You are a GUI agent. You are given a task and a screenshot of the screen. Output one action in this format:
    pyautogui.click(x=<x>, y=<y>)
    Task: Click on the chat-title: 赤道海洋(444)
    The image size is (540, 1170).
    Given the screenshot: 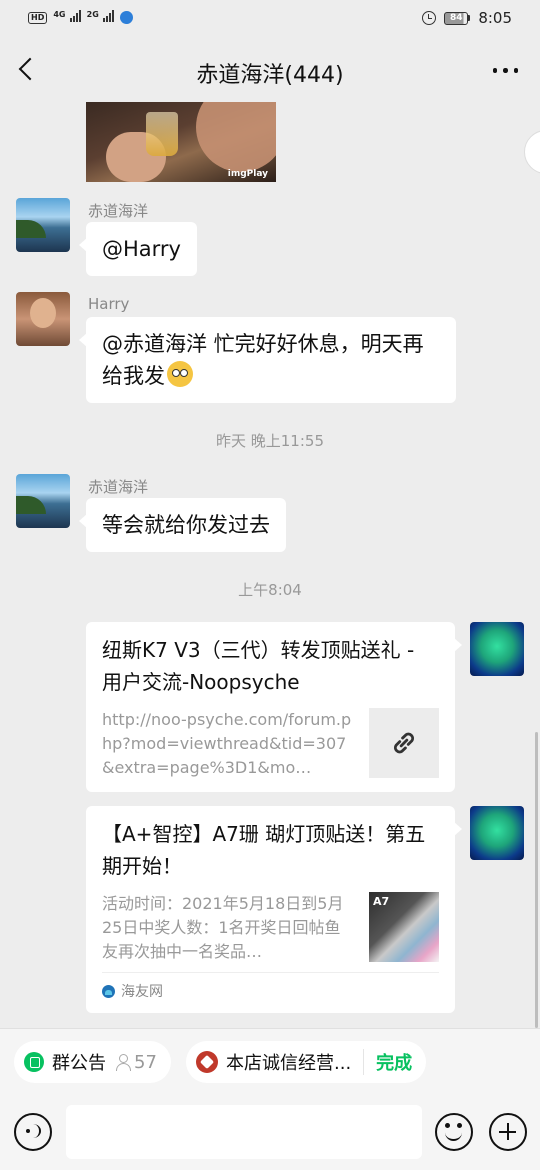 What is the action you would take?
    pyautogui.click(x=270, y=75)
    